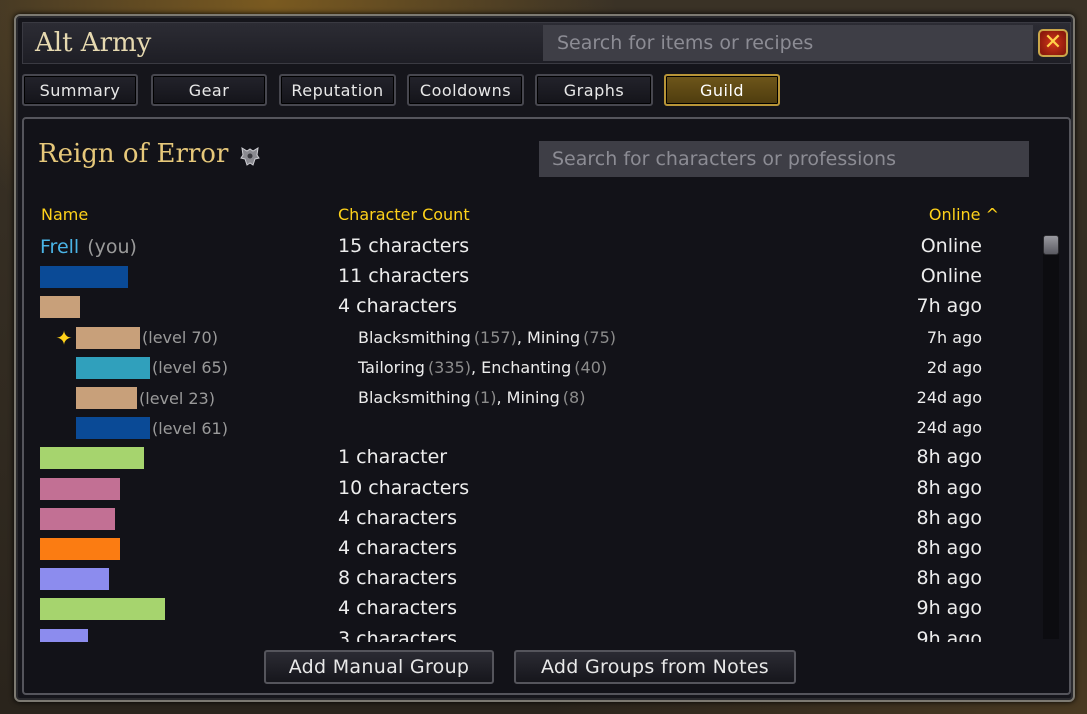 This screenshot has height=714, width=1087. Describe the element at coordinates (534, 277) in the screenshot. I see `guild-member-row: 11 characters Online` at that location.